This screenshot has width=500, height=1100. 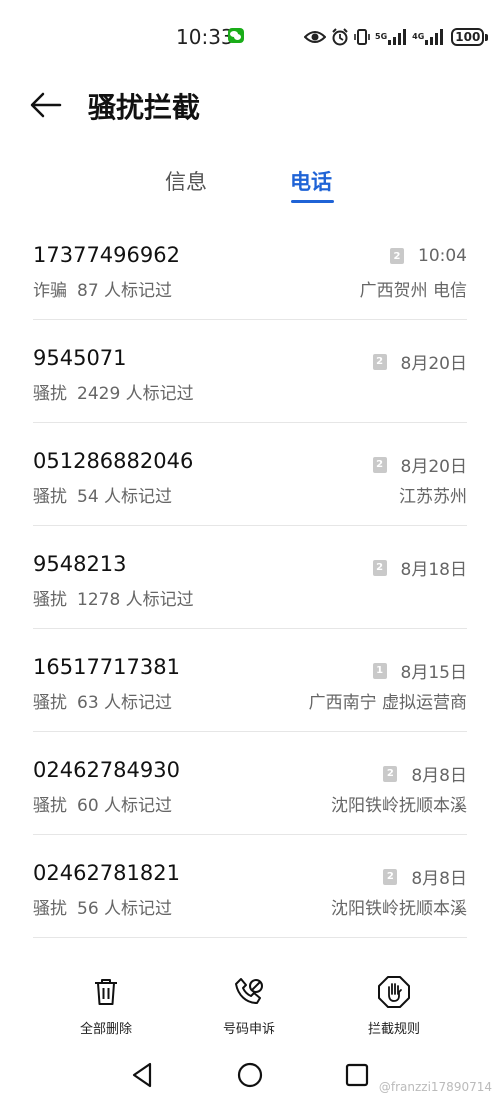 What do you see at coordinates (250, 36) in the screenshot?
I see `status-bar: 10:33 5G 4G 100` at bounding box center [250, 36].